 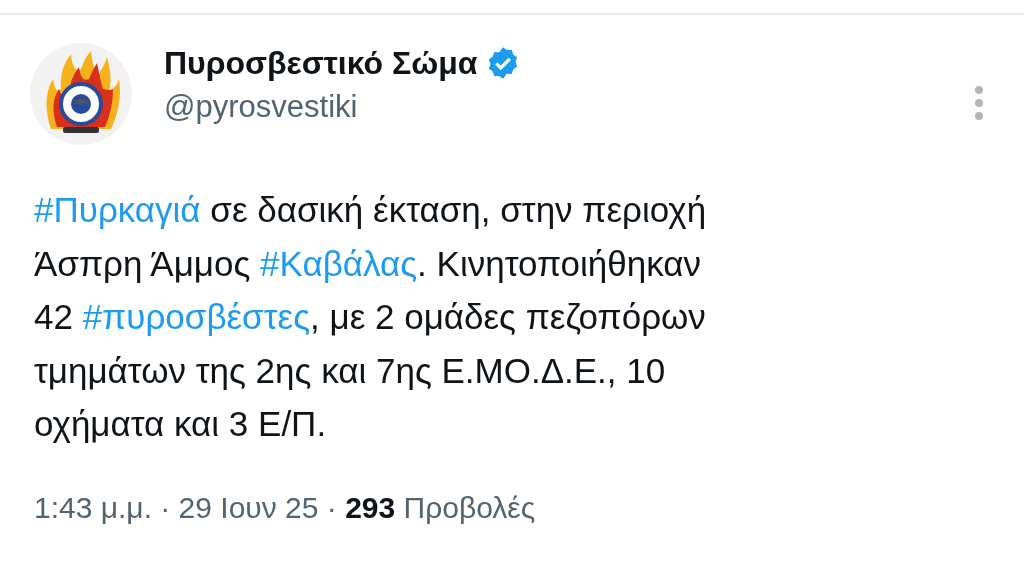 I want to click on account-name: Πυροσβεστικό Σώμα, so click(x=321, y=63).